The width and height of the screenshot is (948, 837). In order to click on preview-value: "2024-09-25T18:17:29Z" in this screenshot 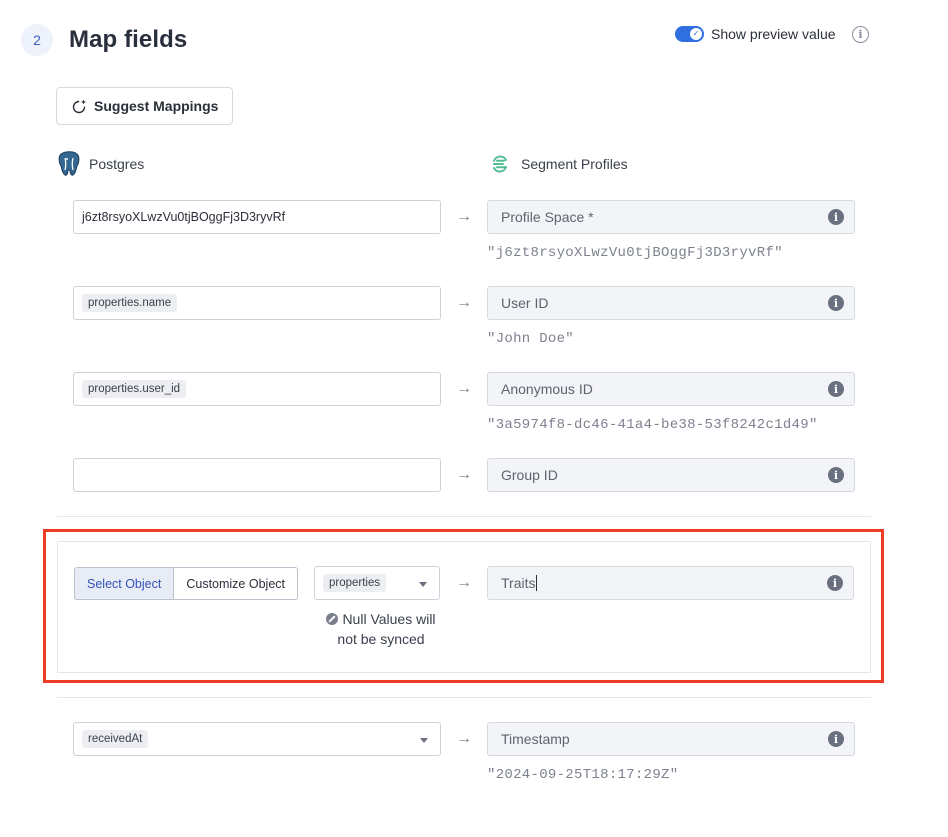, I will do `click(583, 775)`.